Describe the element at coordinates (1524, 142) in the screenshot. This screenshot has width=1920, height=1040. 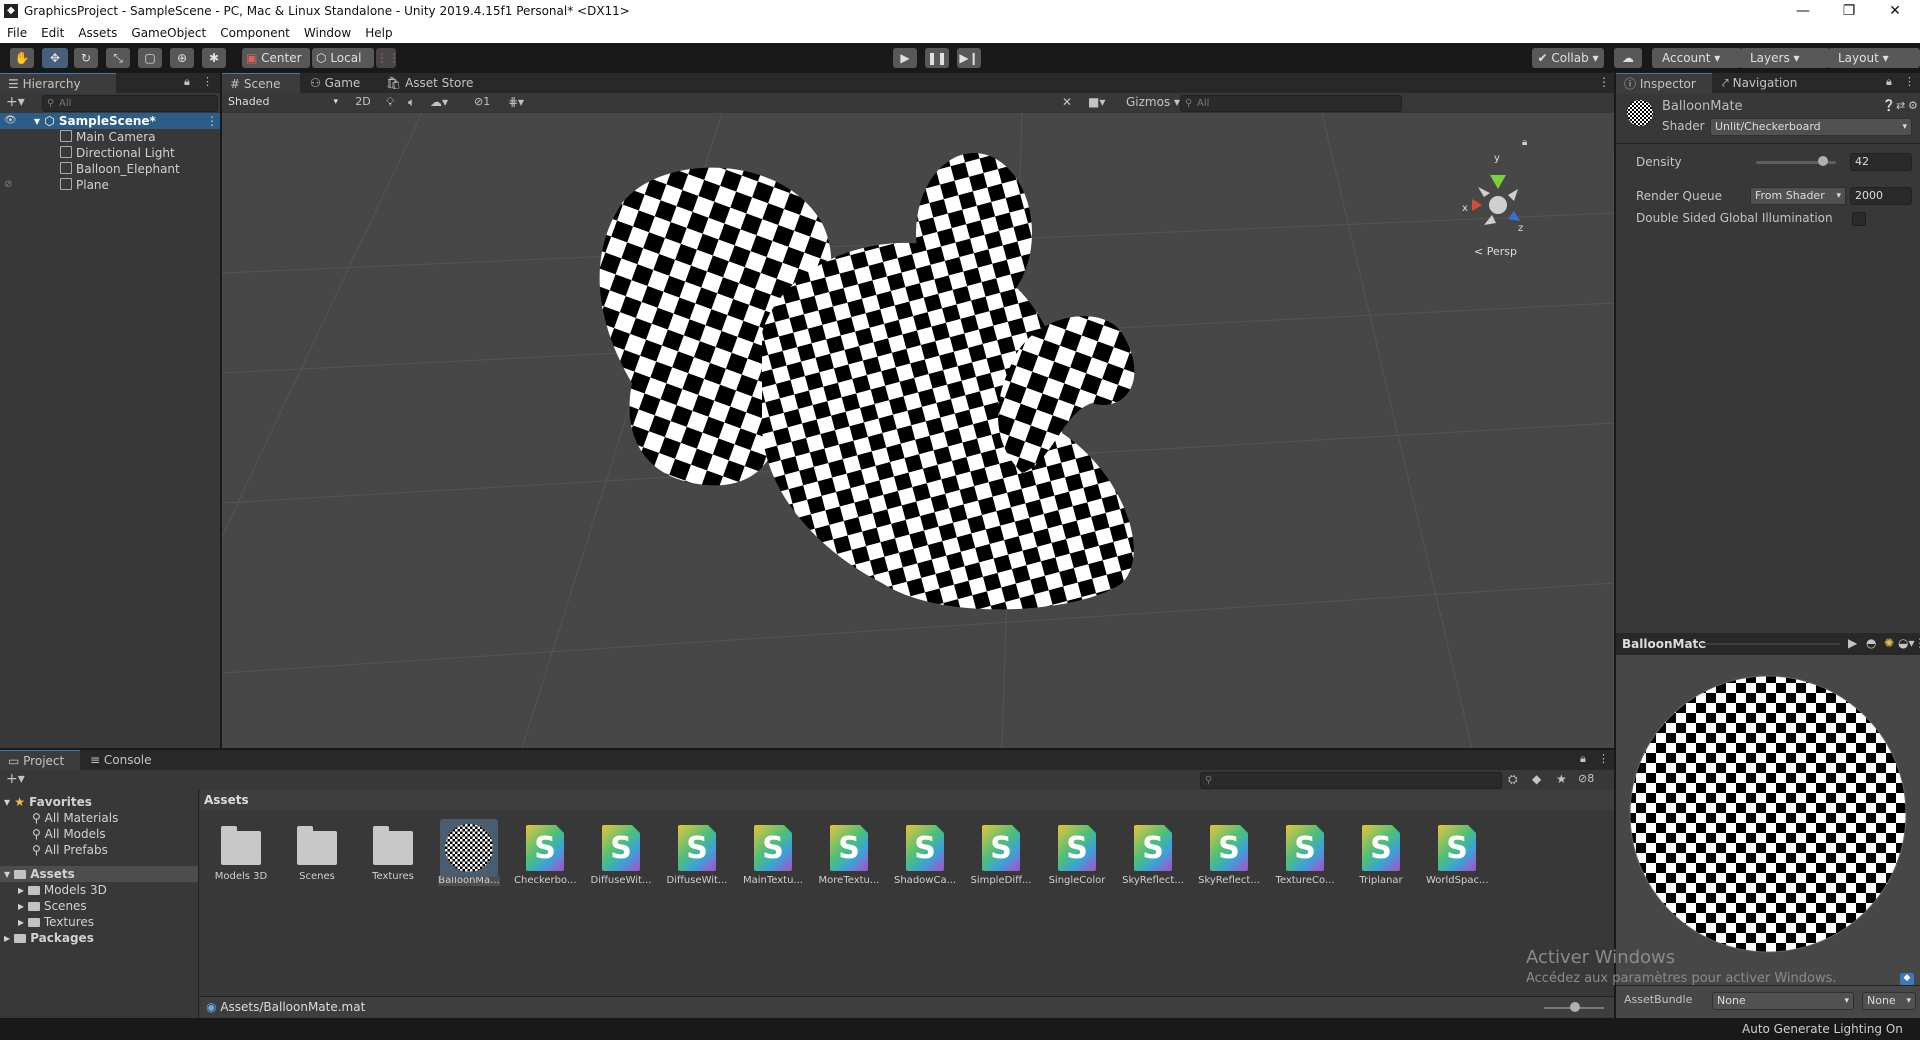
I see `gizmo-lock-icon: 🔒︎` at that location.